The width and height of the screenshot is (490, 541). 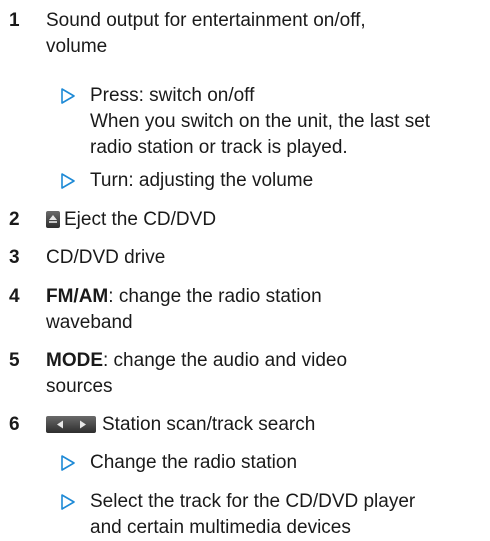 What do you see at coordinates (106, 257) in the screenshot?
I see `item-text: CD/DVD drive` at bounding box center [106, 257].